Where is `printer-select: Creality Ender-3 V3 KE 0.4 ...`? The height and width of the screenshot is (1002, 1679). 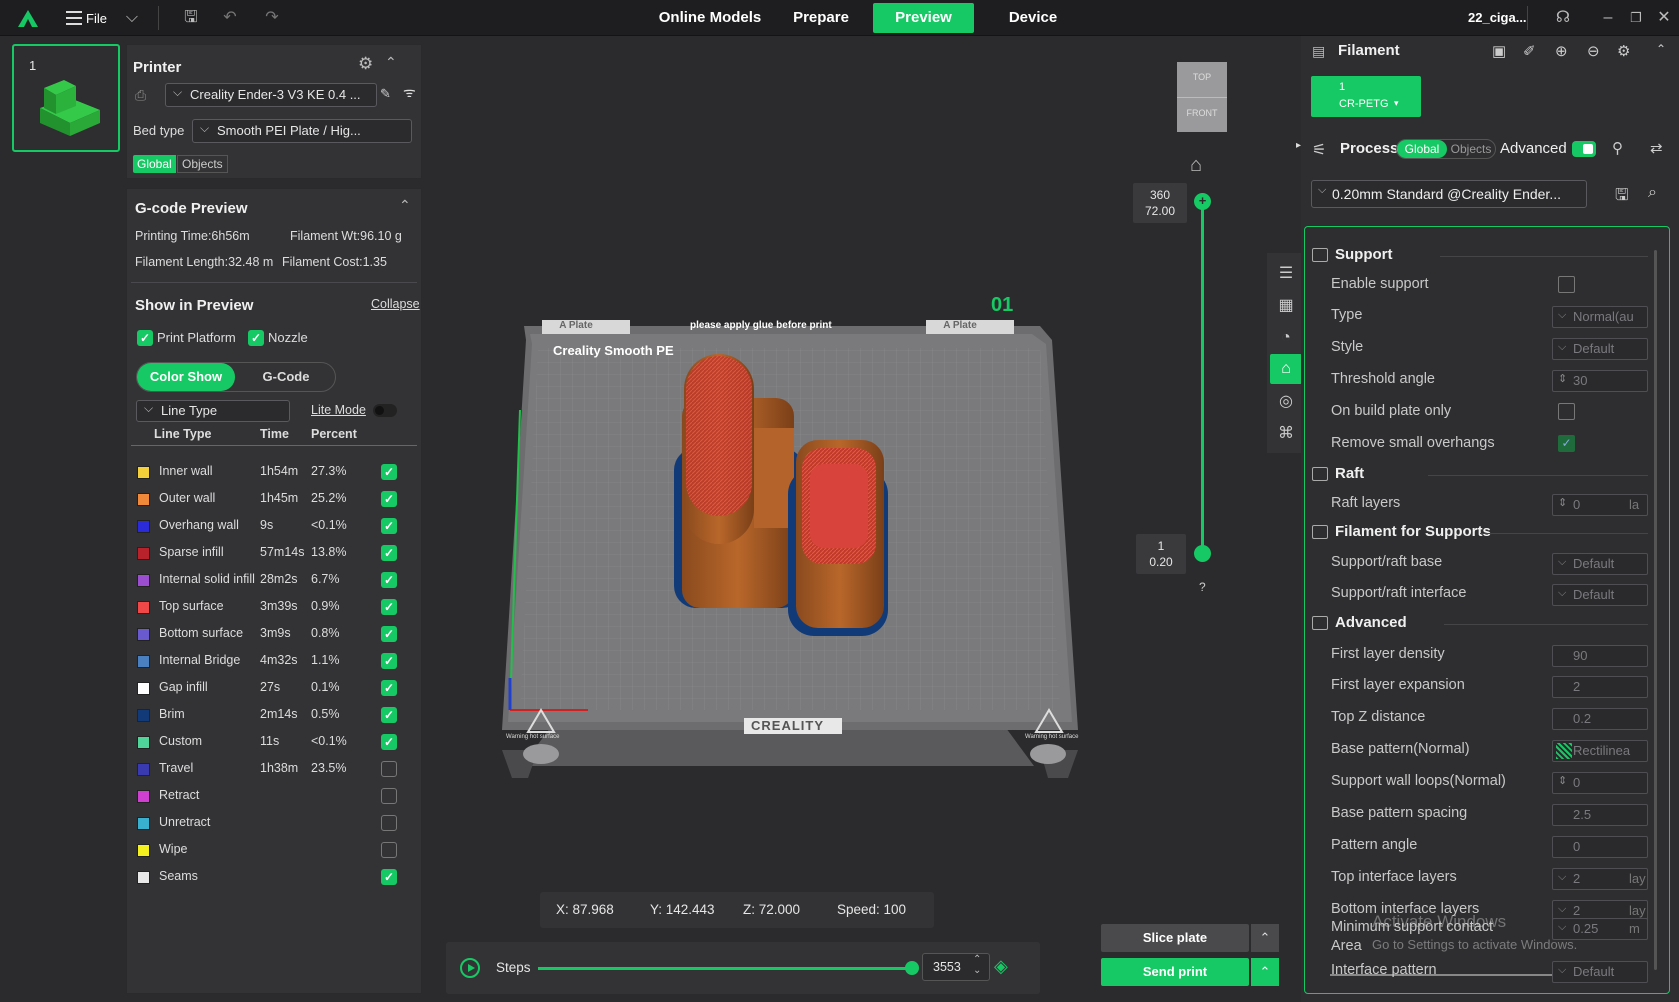 printer-select: Creality Ender-3 V3 KE 0.4 ... is located at coordinates (271, 95).